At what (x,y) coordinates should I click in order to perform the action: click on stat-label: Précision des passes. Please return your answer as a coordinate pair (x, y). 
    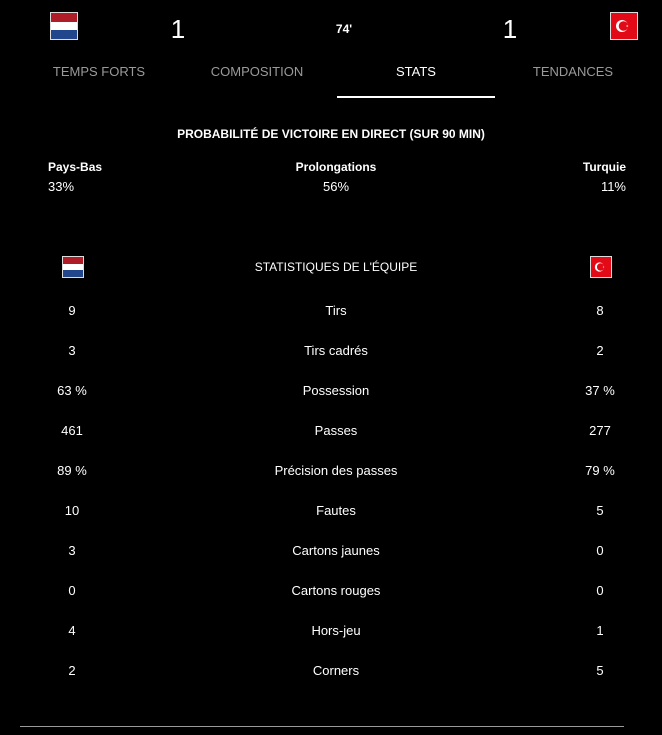
    Looking at the image, I should click on (336, 470).